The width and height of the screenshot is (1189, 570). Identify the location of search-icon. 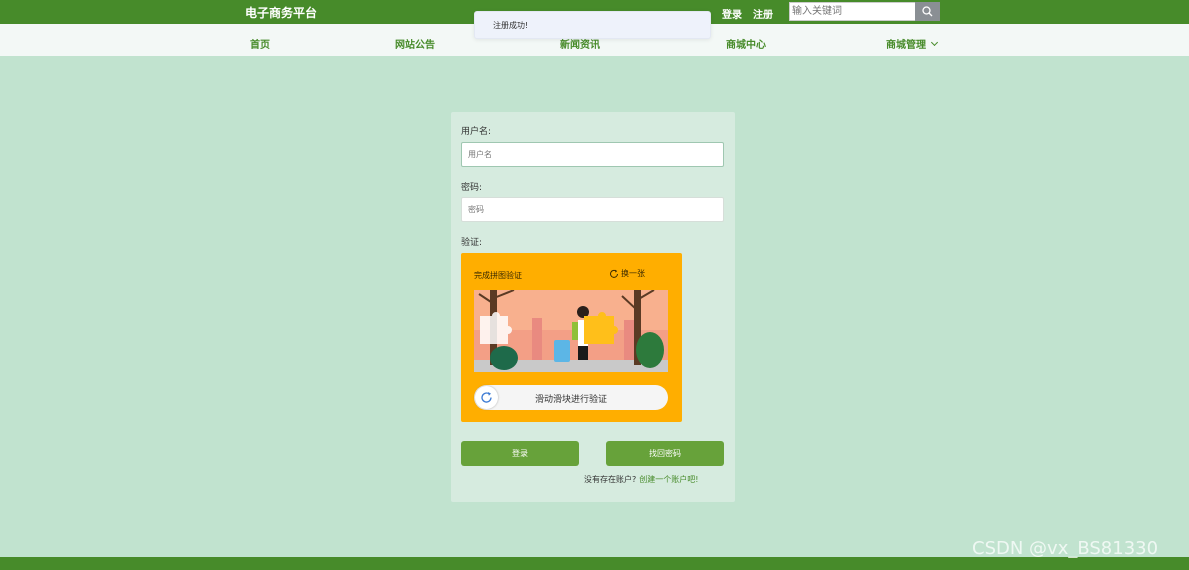
(927, 11).